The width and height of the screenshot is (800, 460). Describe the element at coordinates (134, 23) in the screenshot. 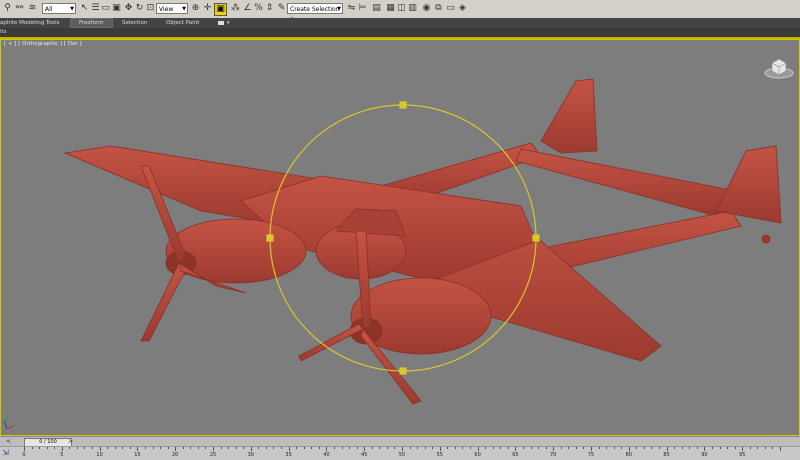

I see `tab-selection: Selection` at that location.